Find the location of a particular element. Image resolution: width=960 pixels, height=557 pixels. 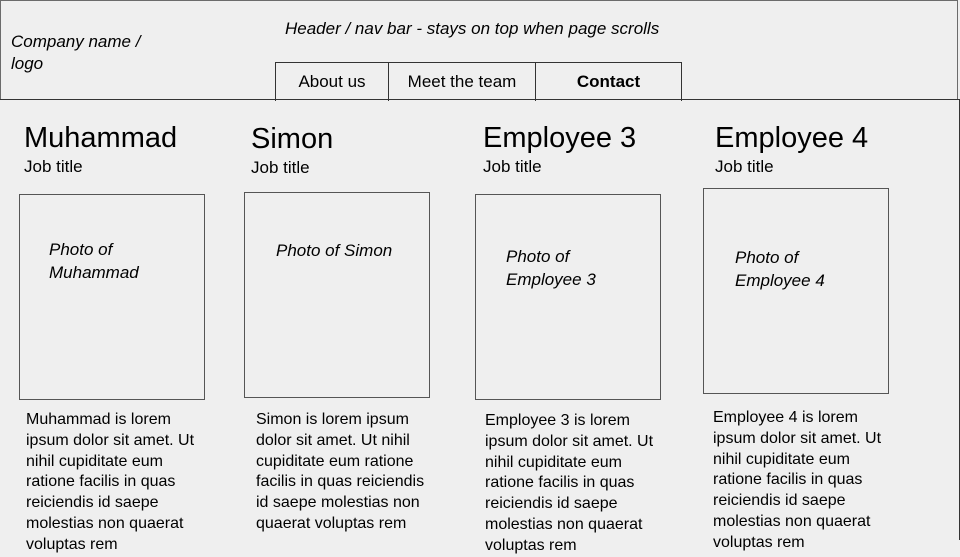

nav-tab-about-us: About us is located at coordinates (332, 81).